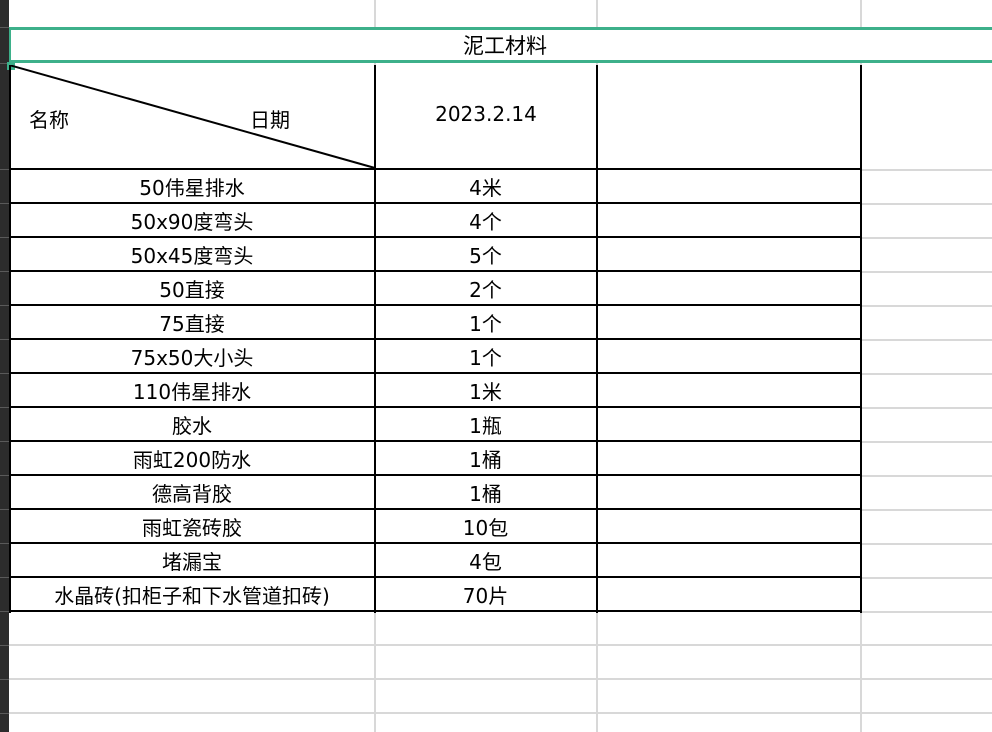  What do you see at coordinates (192, 322) in the screenshot?
I see `material-name-cell: 75直接` at bounding box center [192, 322].